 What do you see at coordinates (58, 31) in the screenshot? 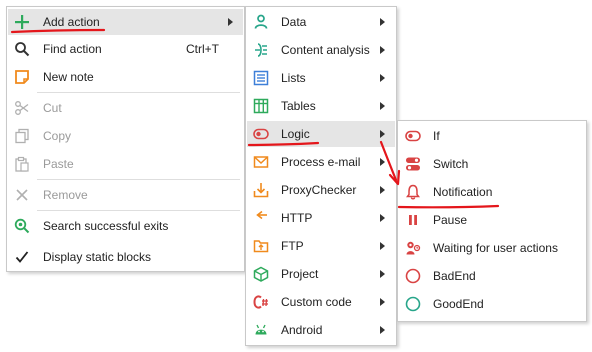
I see `underline-add-action` at bounding box center [58, 31].